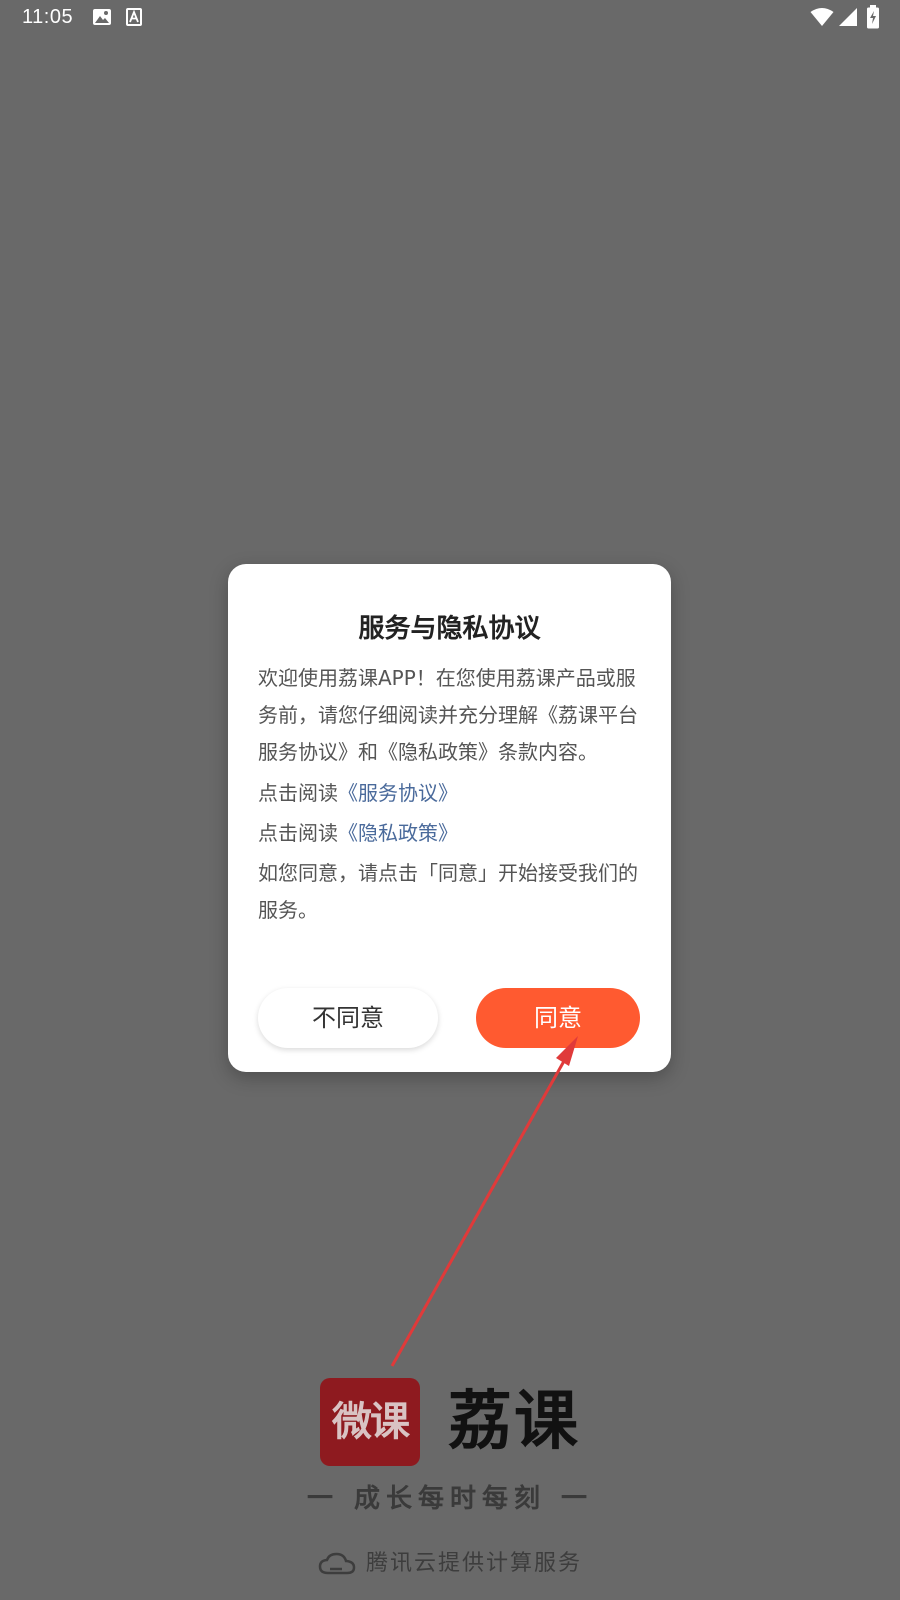 This screenshot has height=1600, width=900. What do you see at coordinates (298, 793) in the screenshot?
I see `service-prefix: 点击阅读` at bounding box center [298, 793].